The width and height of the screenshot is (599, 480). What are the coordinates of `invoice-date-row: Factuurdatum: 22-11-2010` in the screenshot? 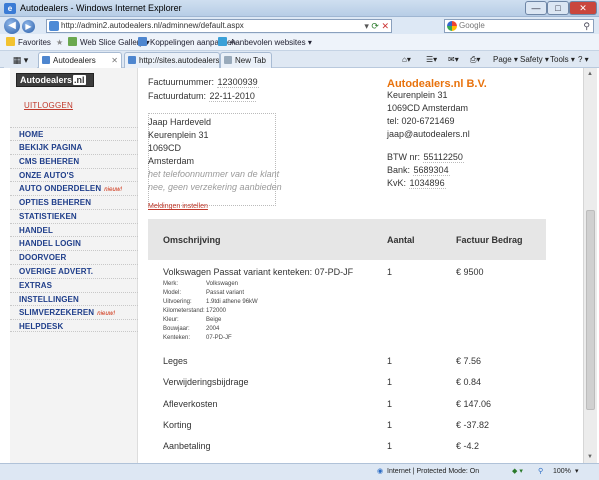 It's located at (202, 96).